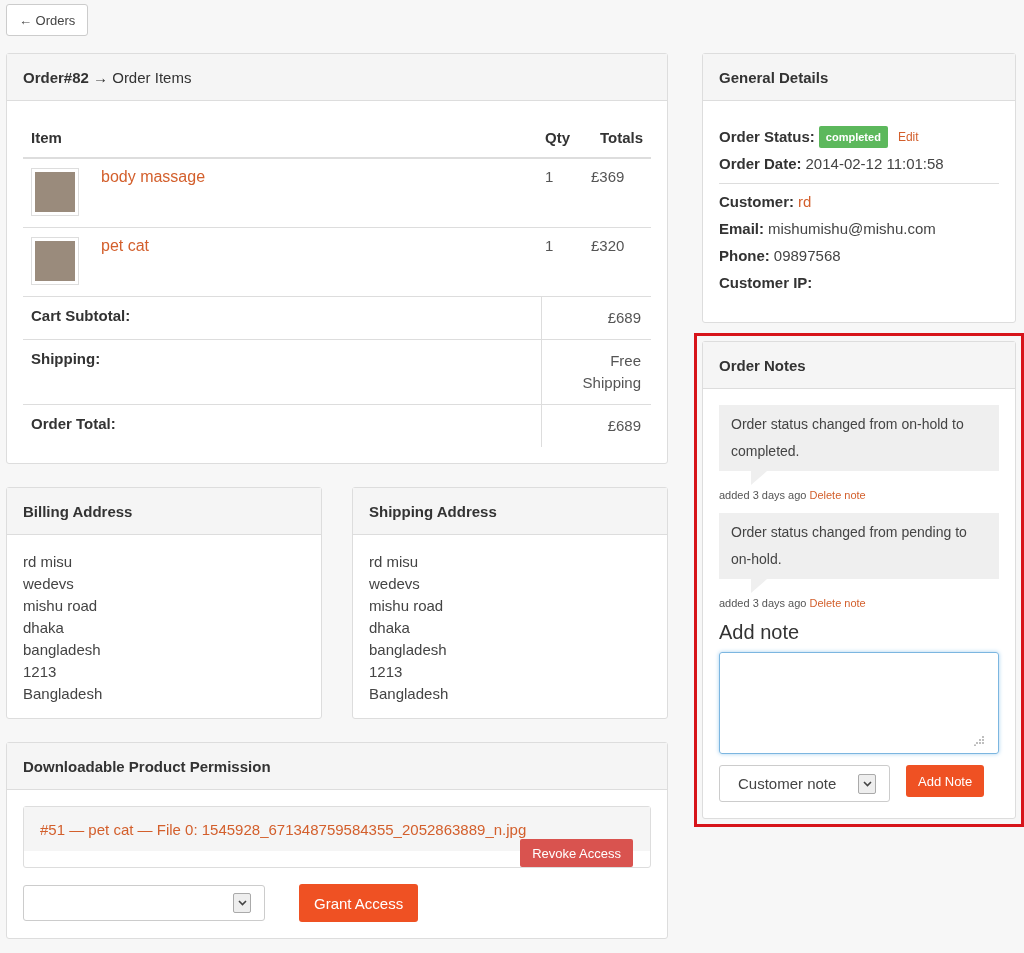  What do you see at coordinates (767, 136) in the screenshot?
I see `field-label: Order Status:` at bounding box center [767, 136].